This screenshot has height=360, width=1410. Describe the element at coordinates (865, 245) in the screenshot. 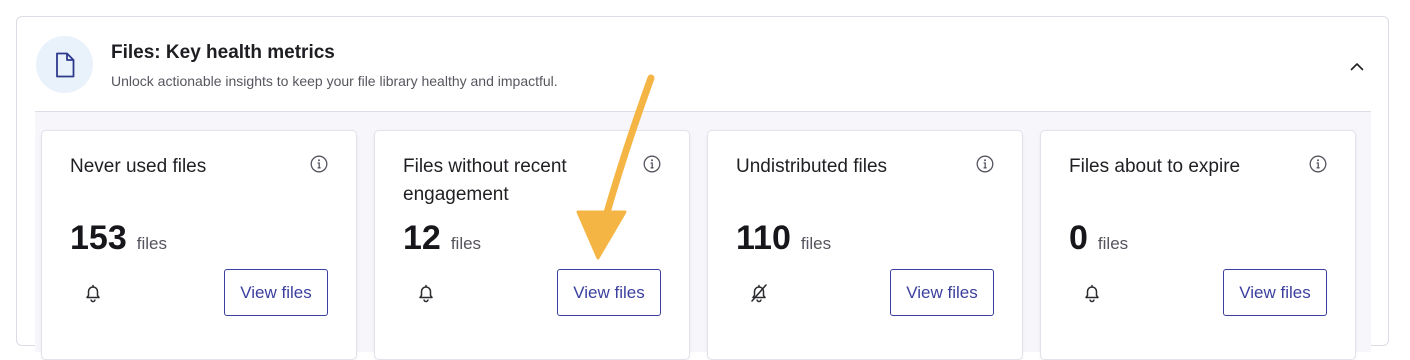

I see `metric-card-undistributed: Undistributed files 110 files View files` at that location.